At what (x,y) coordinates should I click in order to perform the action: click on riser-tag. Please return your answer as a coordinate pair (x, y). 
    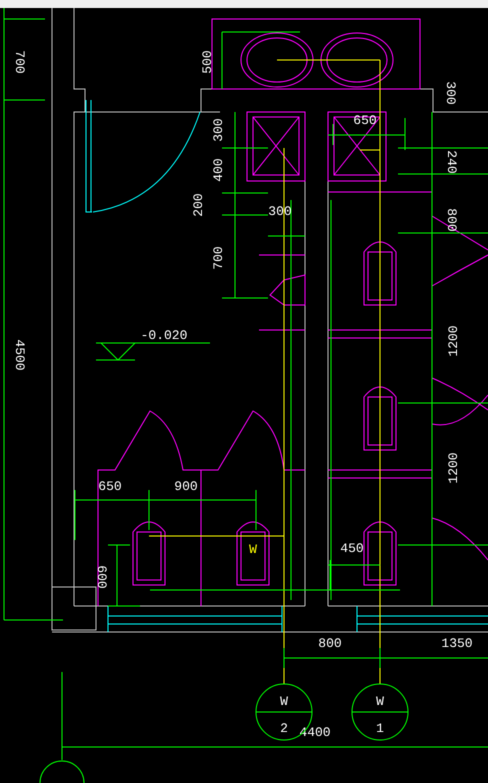
    Looking at the image, I should click on (380, 712).